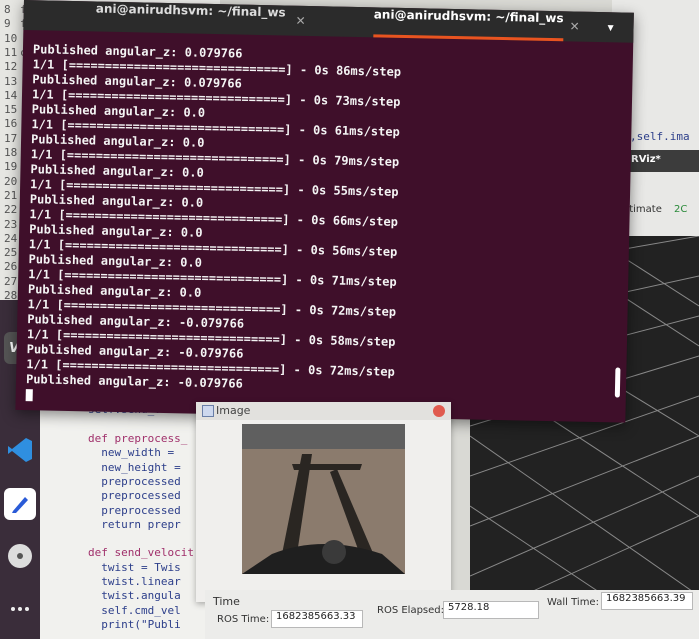 This screenshot has width=699, height=639. Describe the element at coordinates (226, 601) in the screenshot. I see `time-panel-title: Time` at that location.